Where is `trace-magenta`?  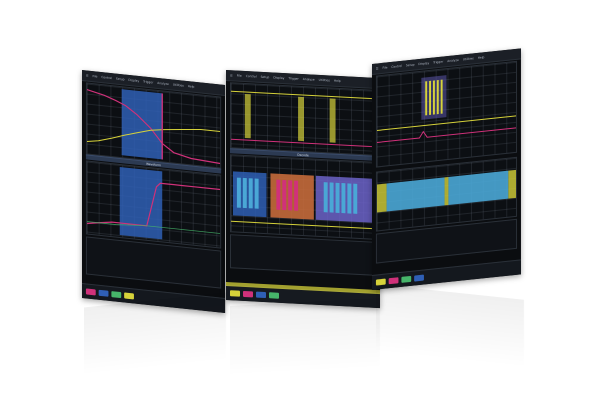 trace-magenta is located at coordinates (446, 135).